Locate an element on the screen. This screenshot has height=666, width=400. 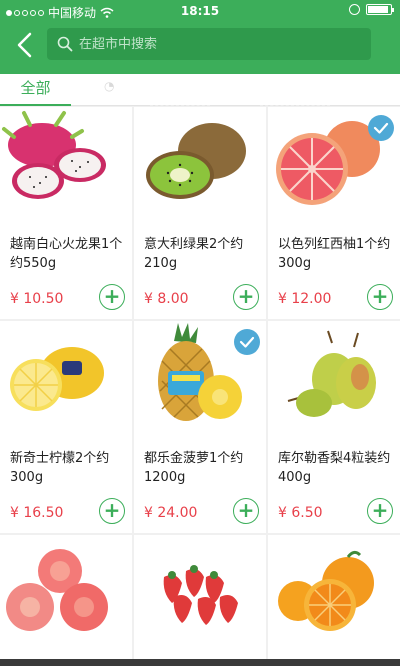
product-name: 库尔勒香梨4粒装约400g is located at coordinates (334, 468).